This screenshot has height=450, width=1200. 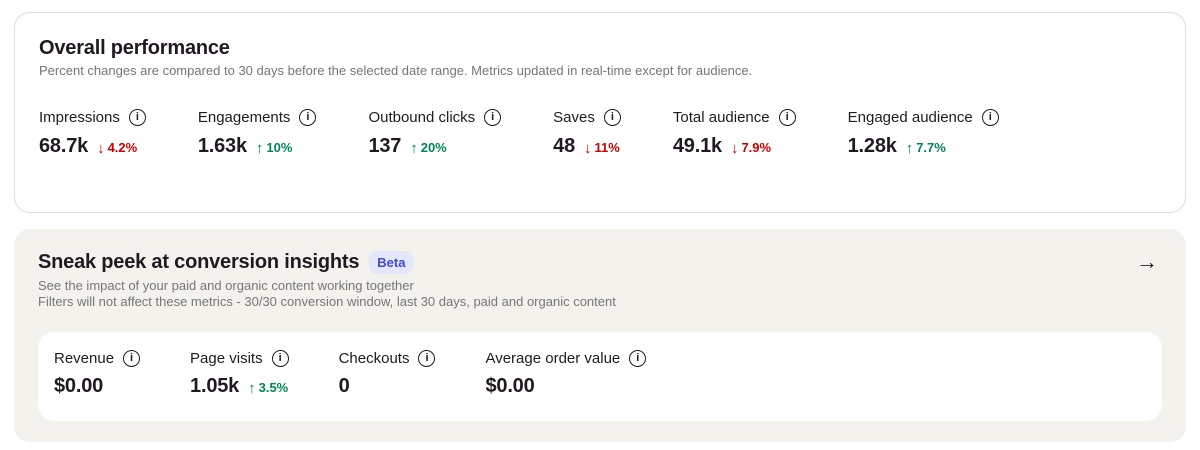 I want to click on metric-label: Total audience, so click(x=721, y=117).